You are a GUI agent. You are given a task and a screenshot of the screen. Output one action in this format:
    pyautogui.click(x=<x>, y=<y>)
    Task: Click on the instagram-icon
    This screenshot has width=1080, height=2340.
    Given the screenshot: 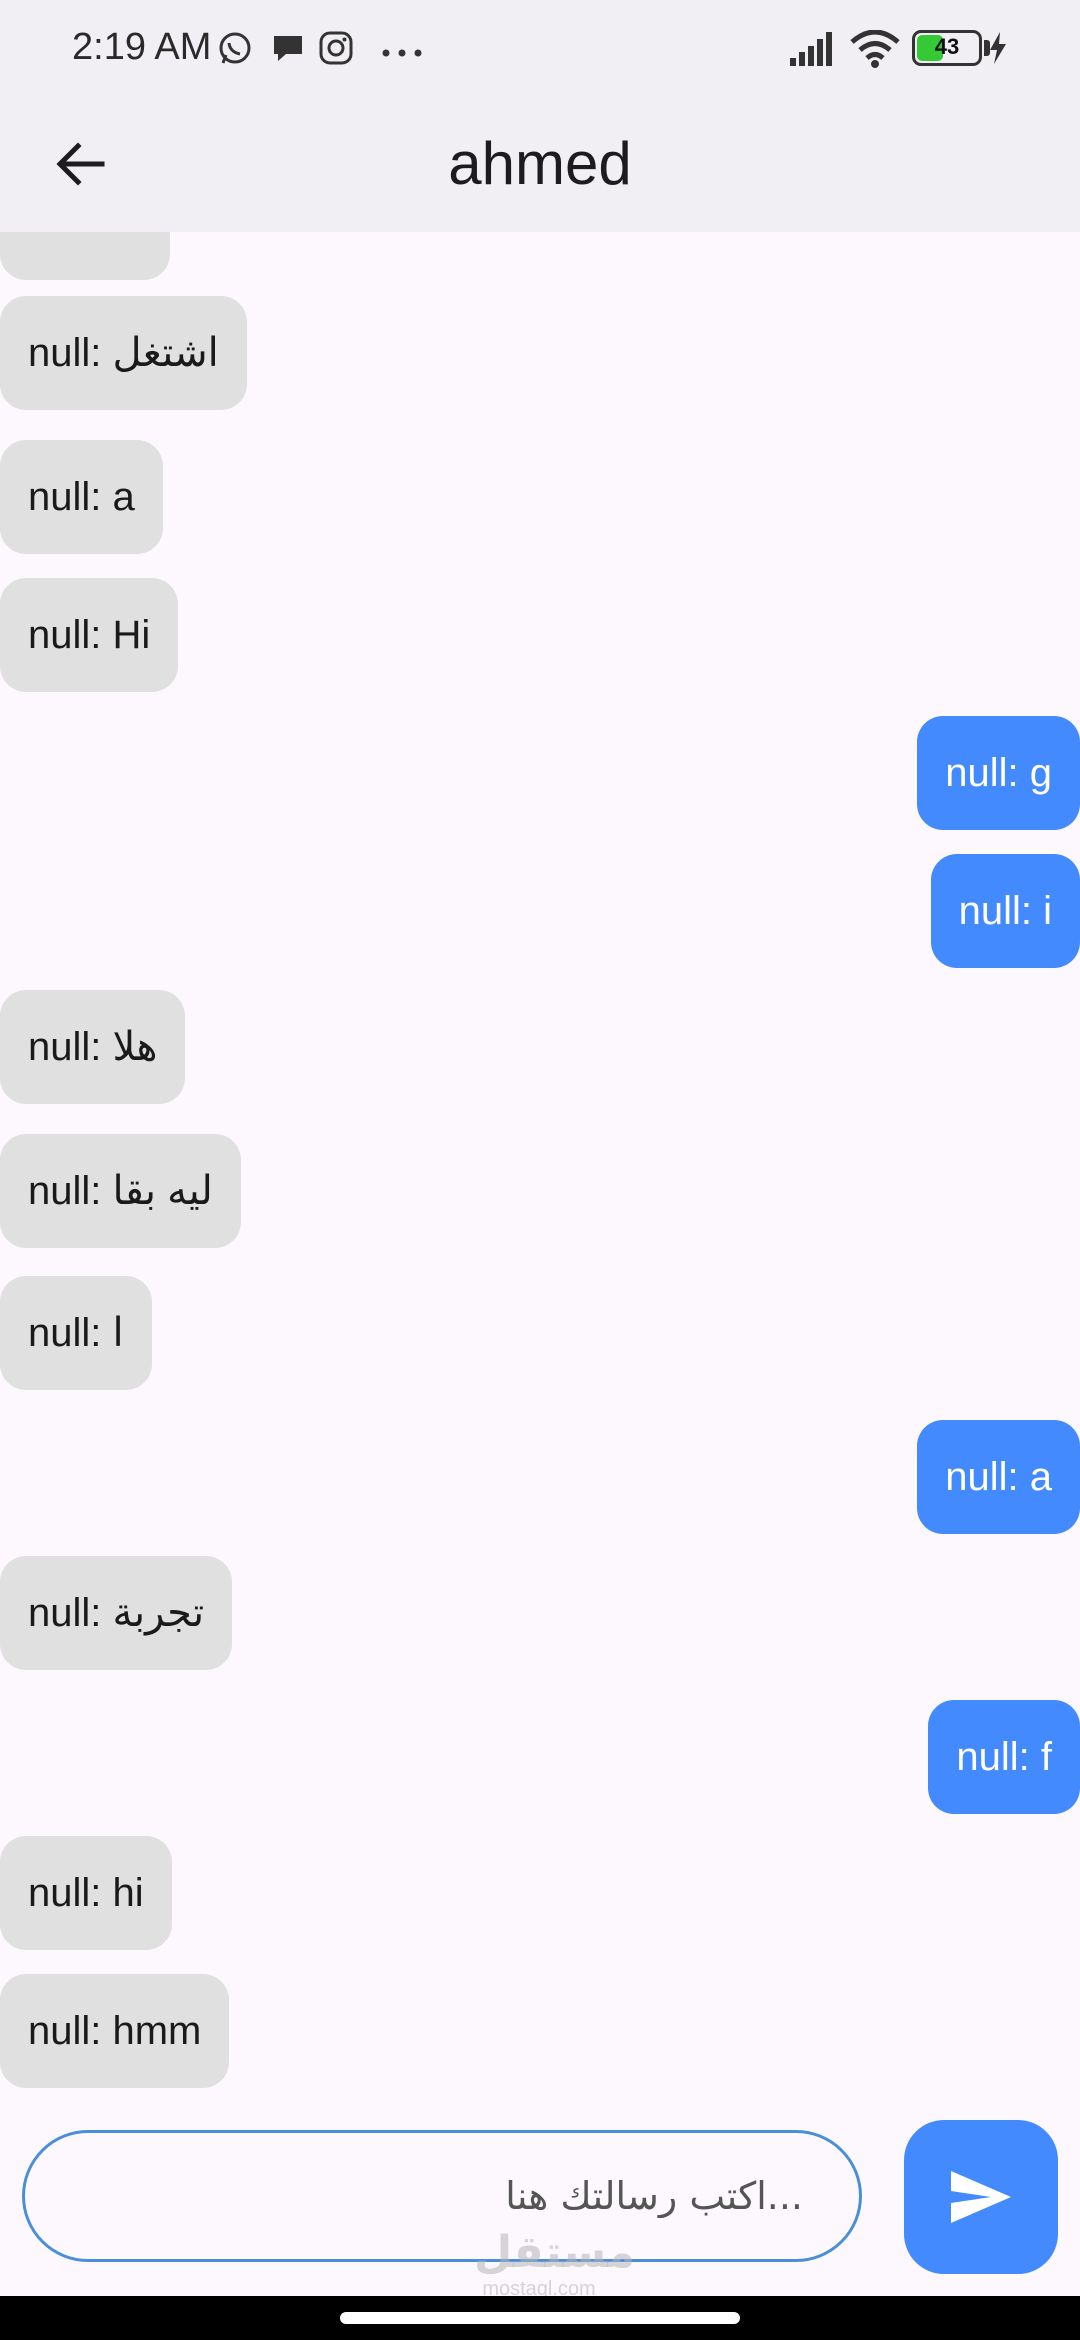 What is the action you would take?
    pyautogui.click(x=336, y=50)
    